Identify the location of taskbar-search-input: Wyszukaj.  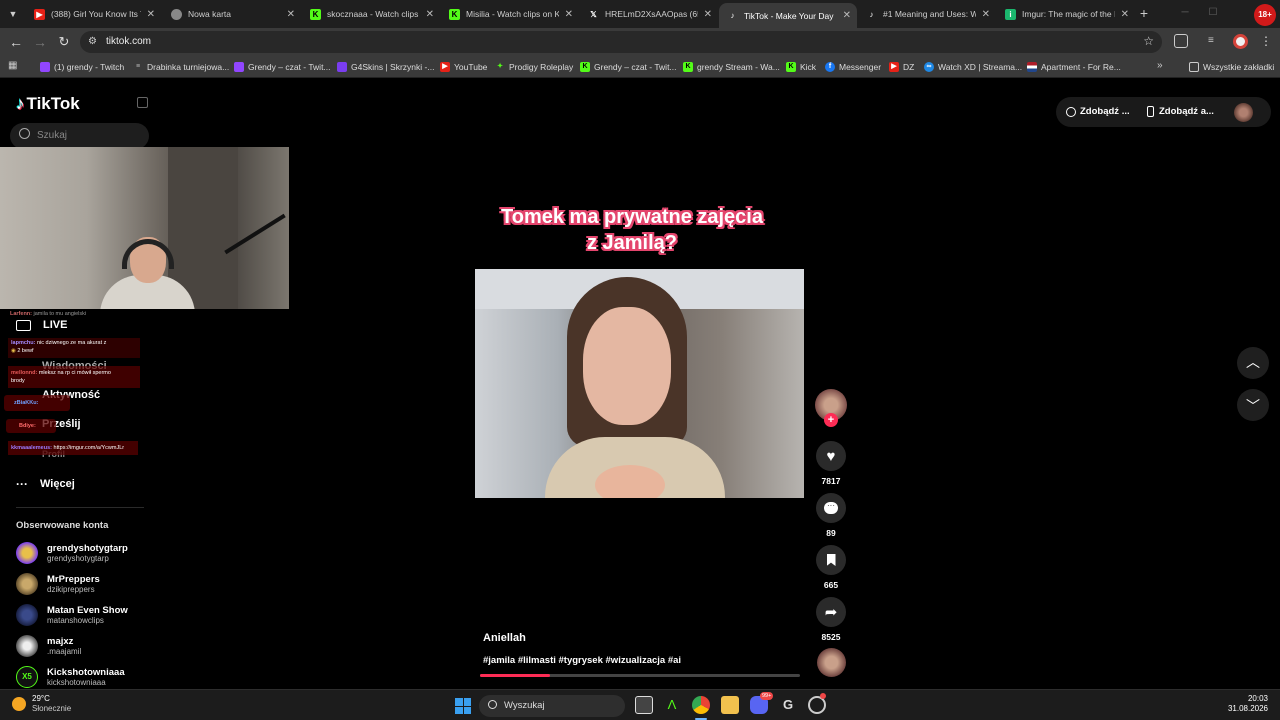
(552, 706).